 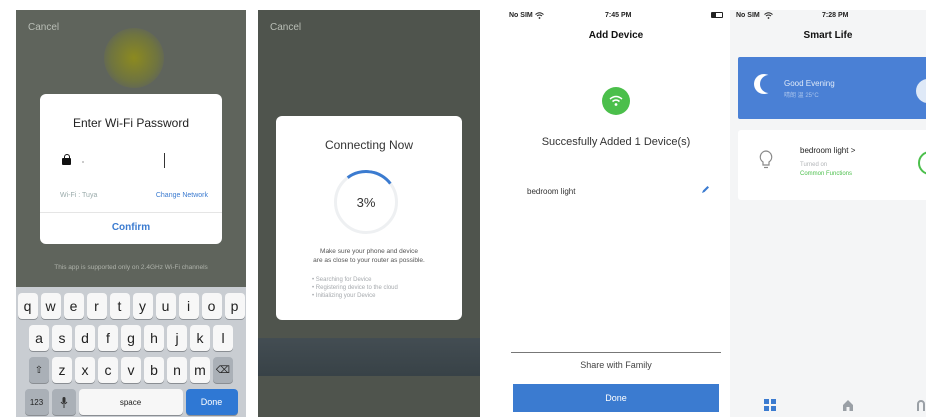 I want to click on progress-percent: 3%, so click(x=366, y=202).